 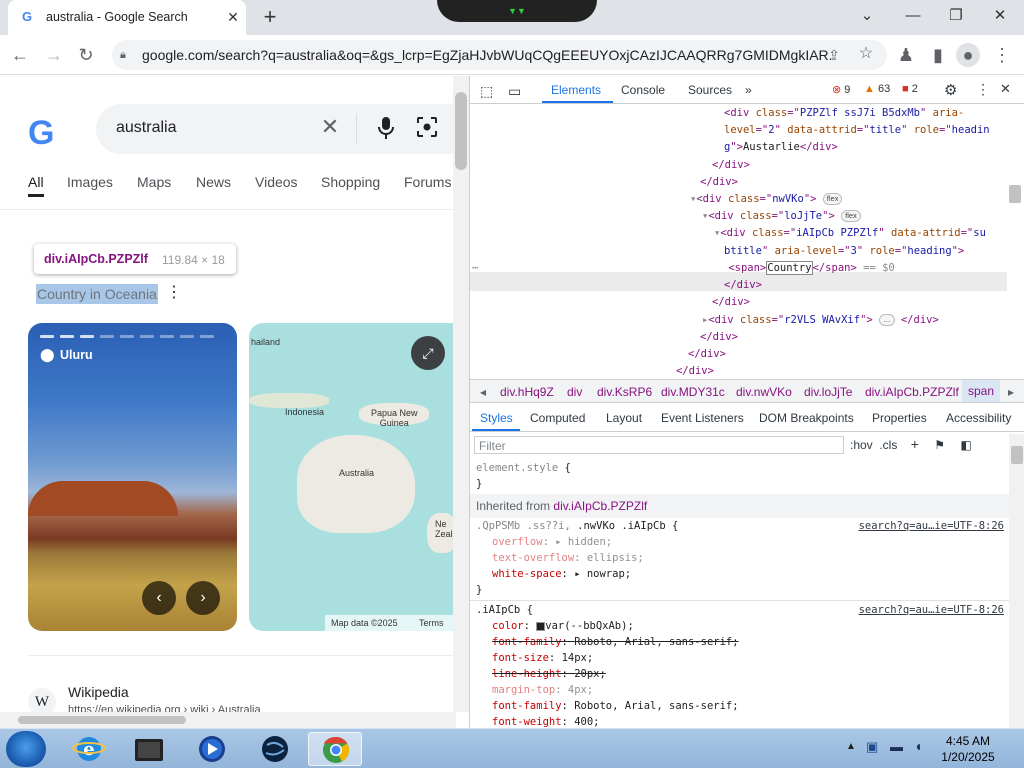 What do you see at coordinates (557, 418) in the screenshot?
I see `tab-computed: Computed` at bounding box center [557, 418].